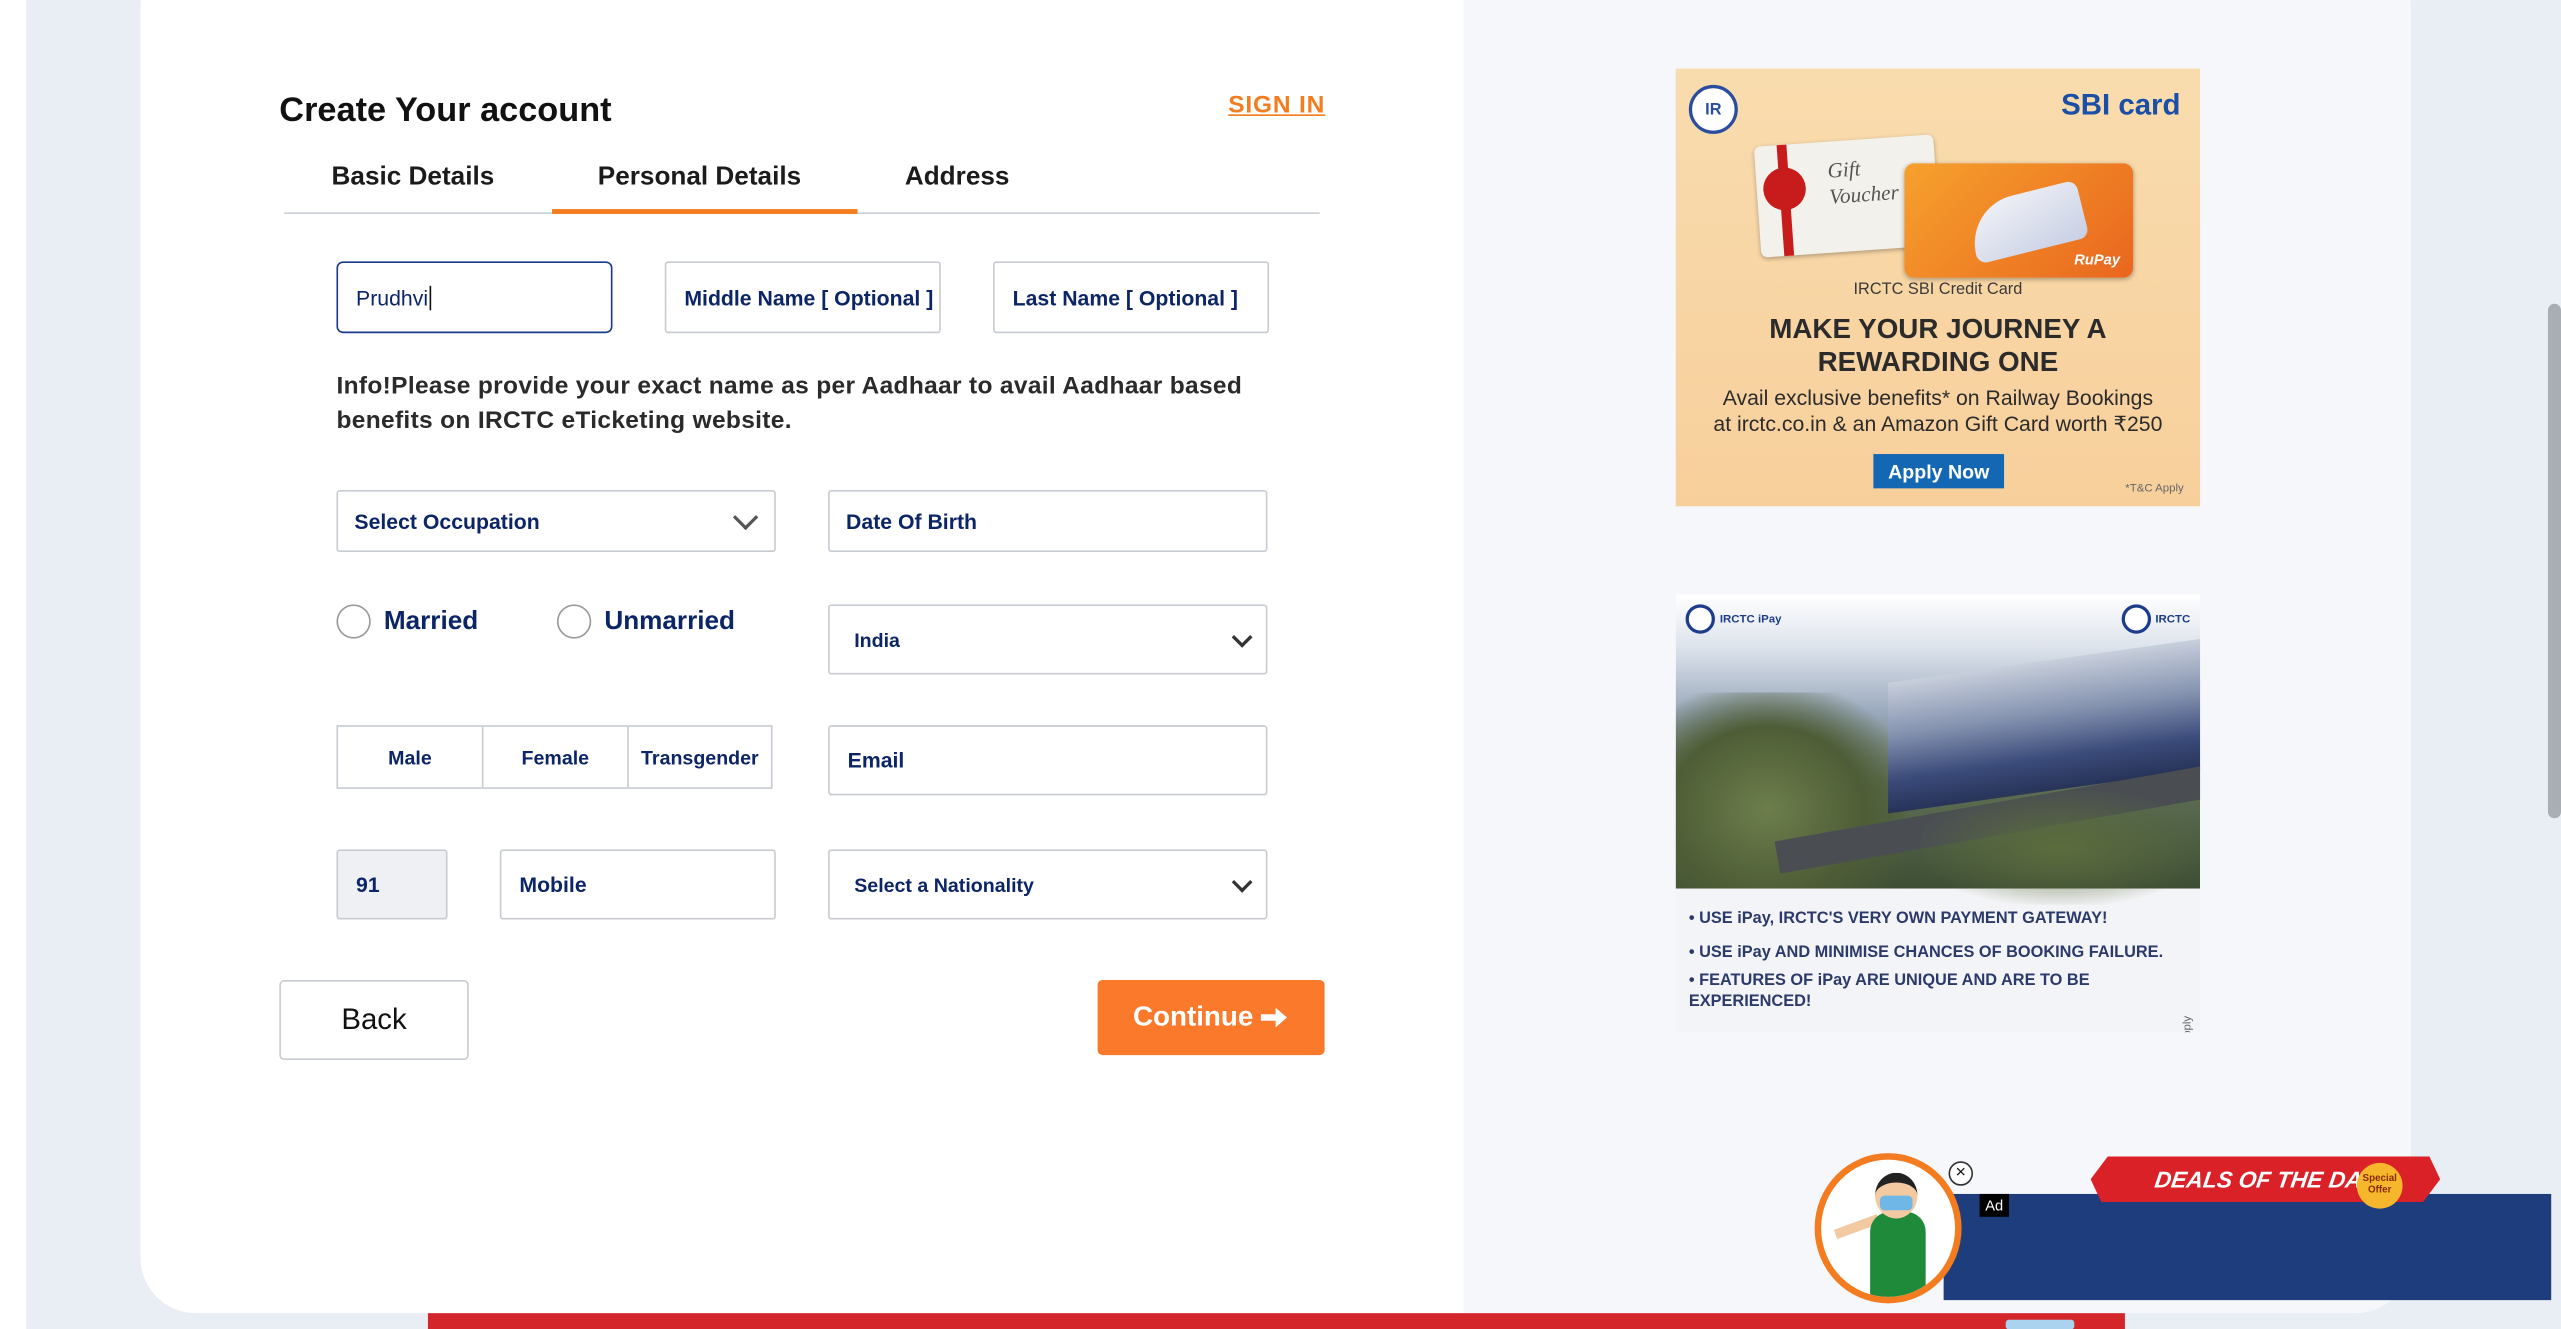 The height and width of the screenshot is (1329, 2561). What do you see at coordinates (474, 297) in the screenshot?
I see `first-name-input: Prudhvi` at bounding box center [474, 297].